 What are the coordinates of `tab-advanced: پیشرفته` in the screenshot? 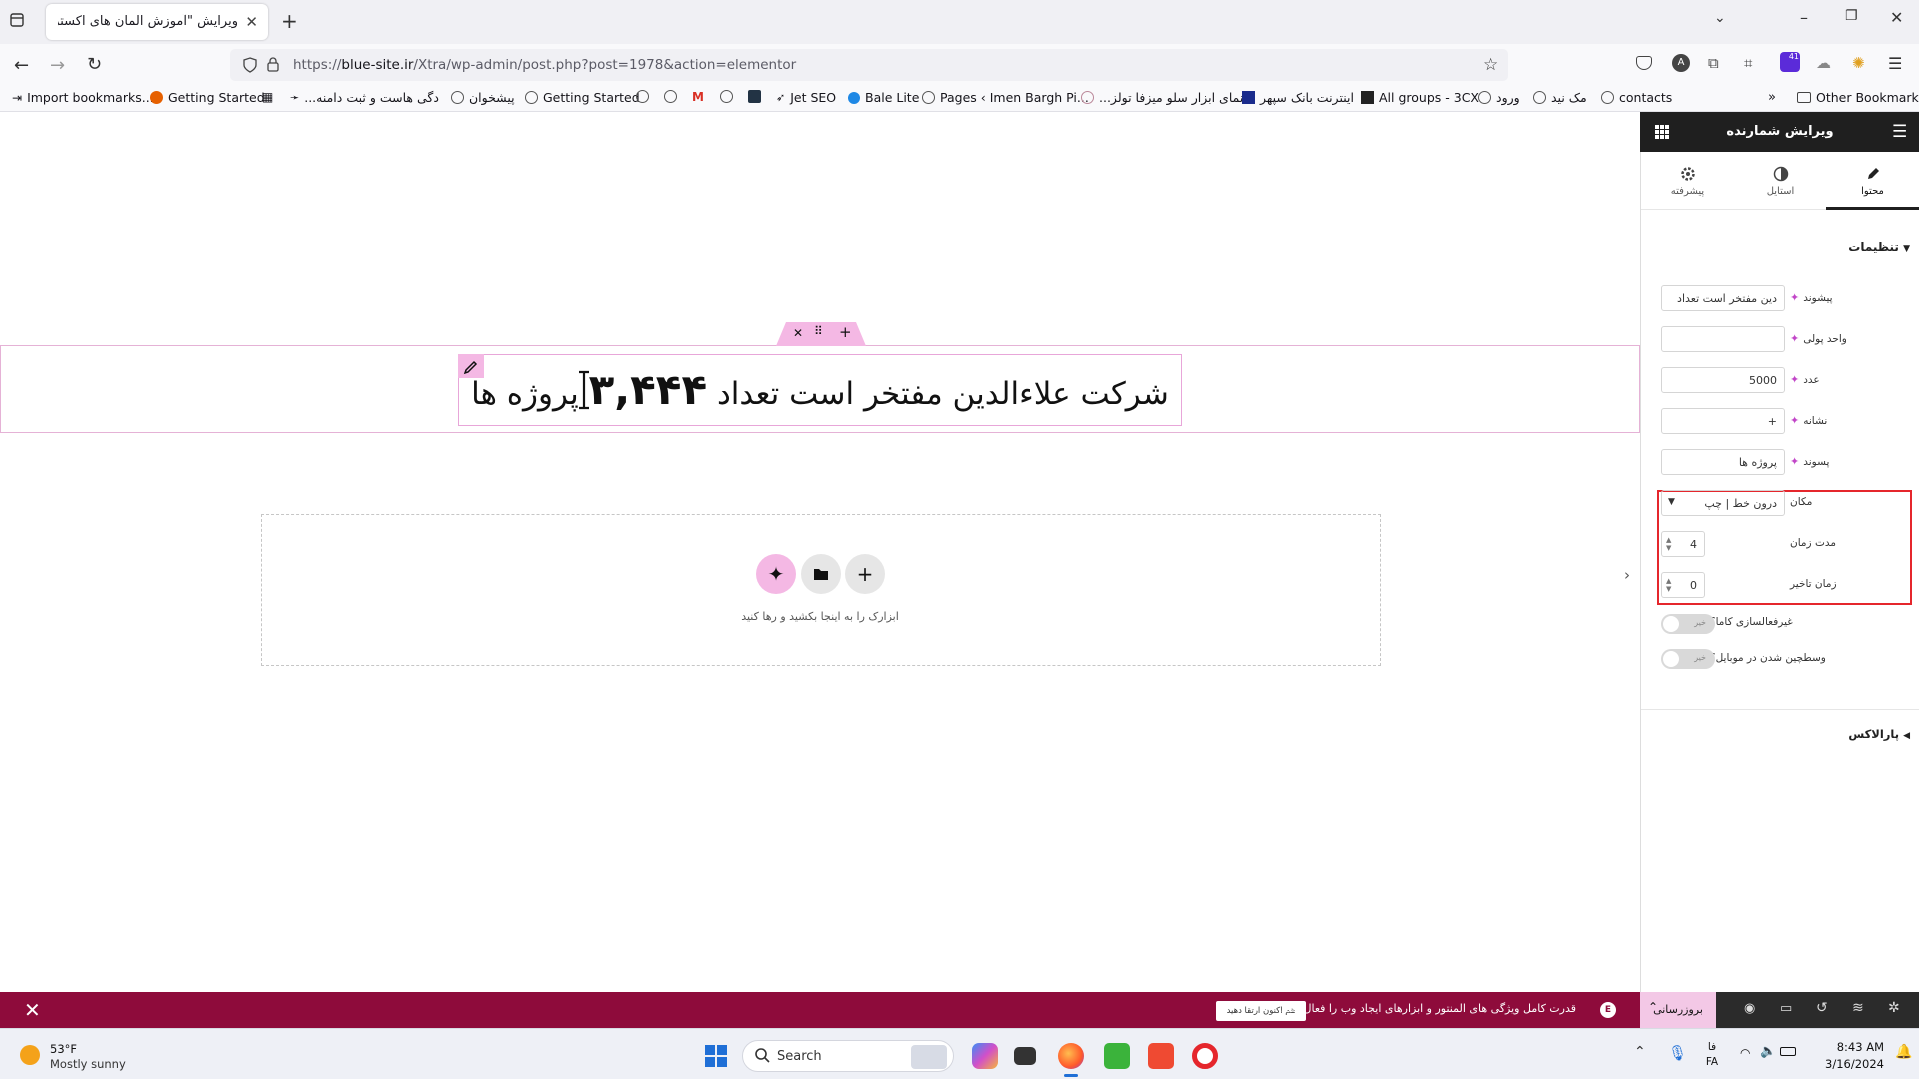 It's located at (1687, 181).